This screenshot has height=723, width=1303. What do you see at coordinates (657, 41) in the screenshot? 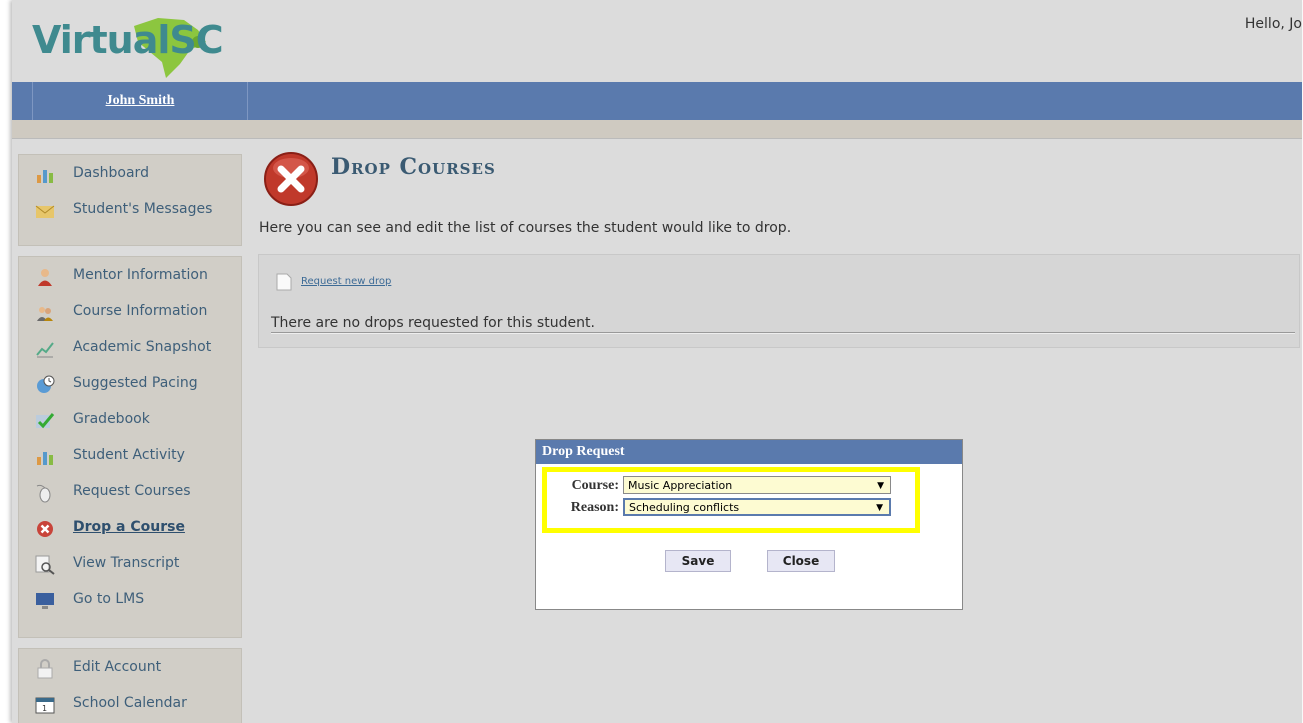
I see `header: VirtualSC Hello, Jo` at bounding box center [657, 41].